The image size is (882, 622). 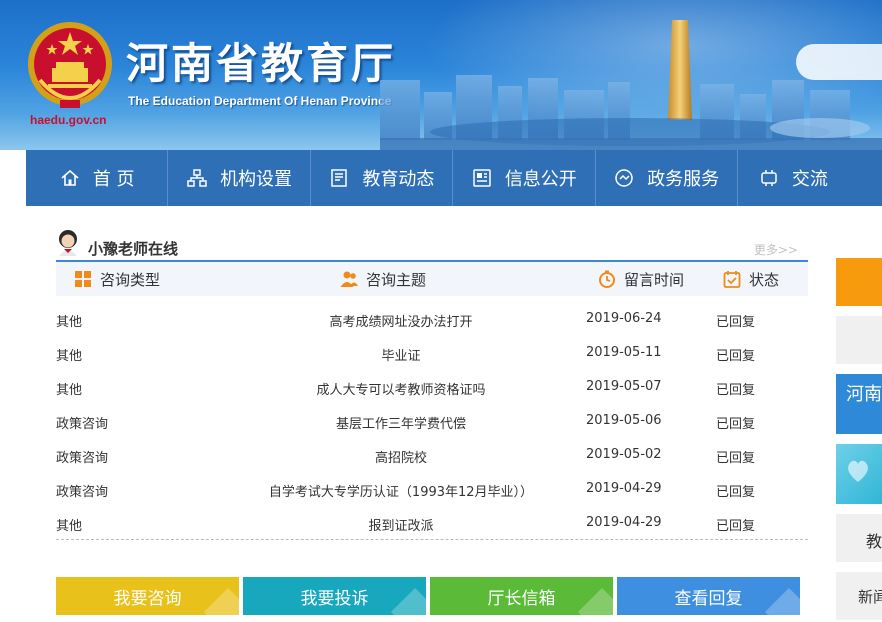 What do you see at coordinates (624, 454) in the screenshot?
I see `row-date: 2019-05-02` at bounding box center [624, 454].